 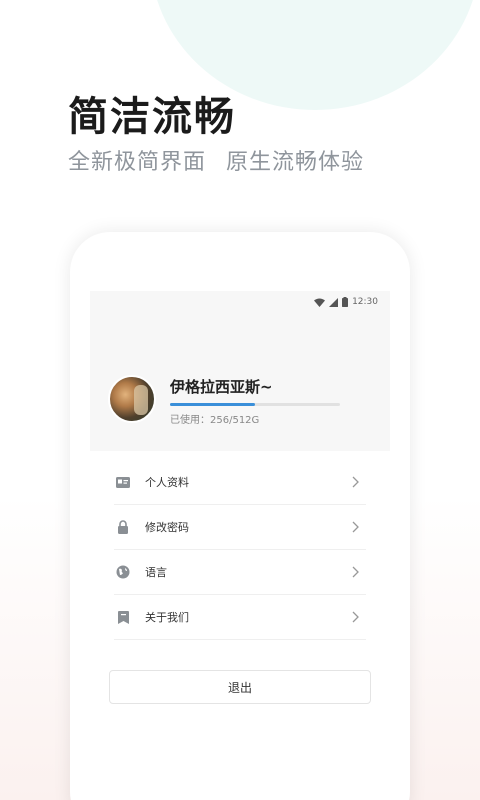 I want to click on storage-usage-text: 已使用：256/512G, so click(x=215, y=420).